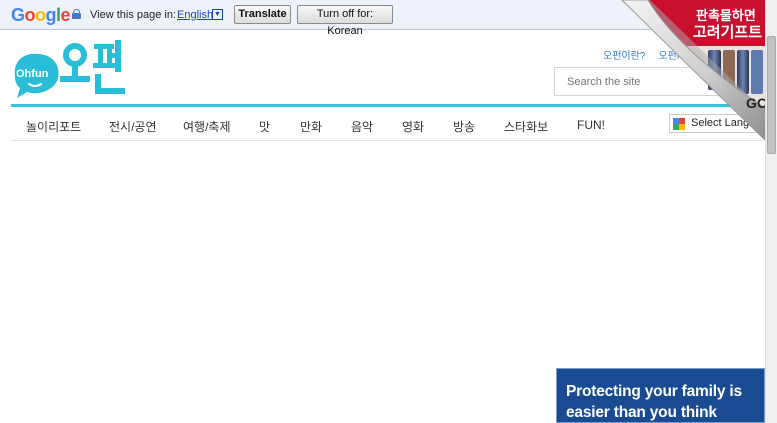 The height and width of the screenshot is (423, 777). Describe the element at coordinates (755, 103) in the screenshot. I see `corner-ad-go: GO` at that location.